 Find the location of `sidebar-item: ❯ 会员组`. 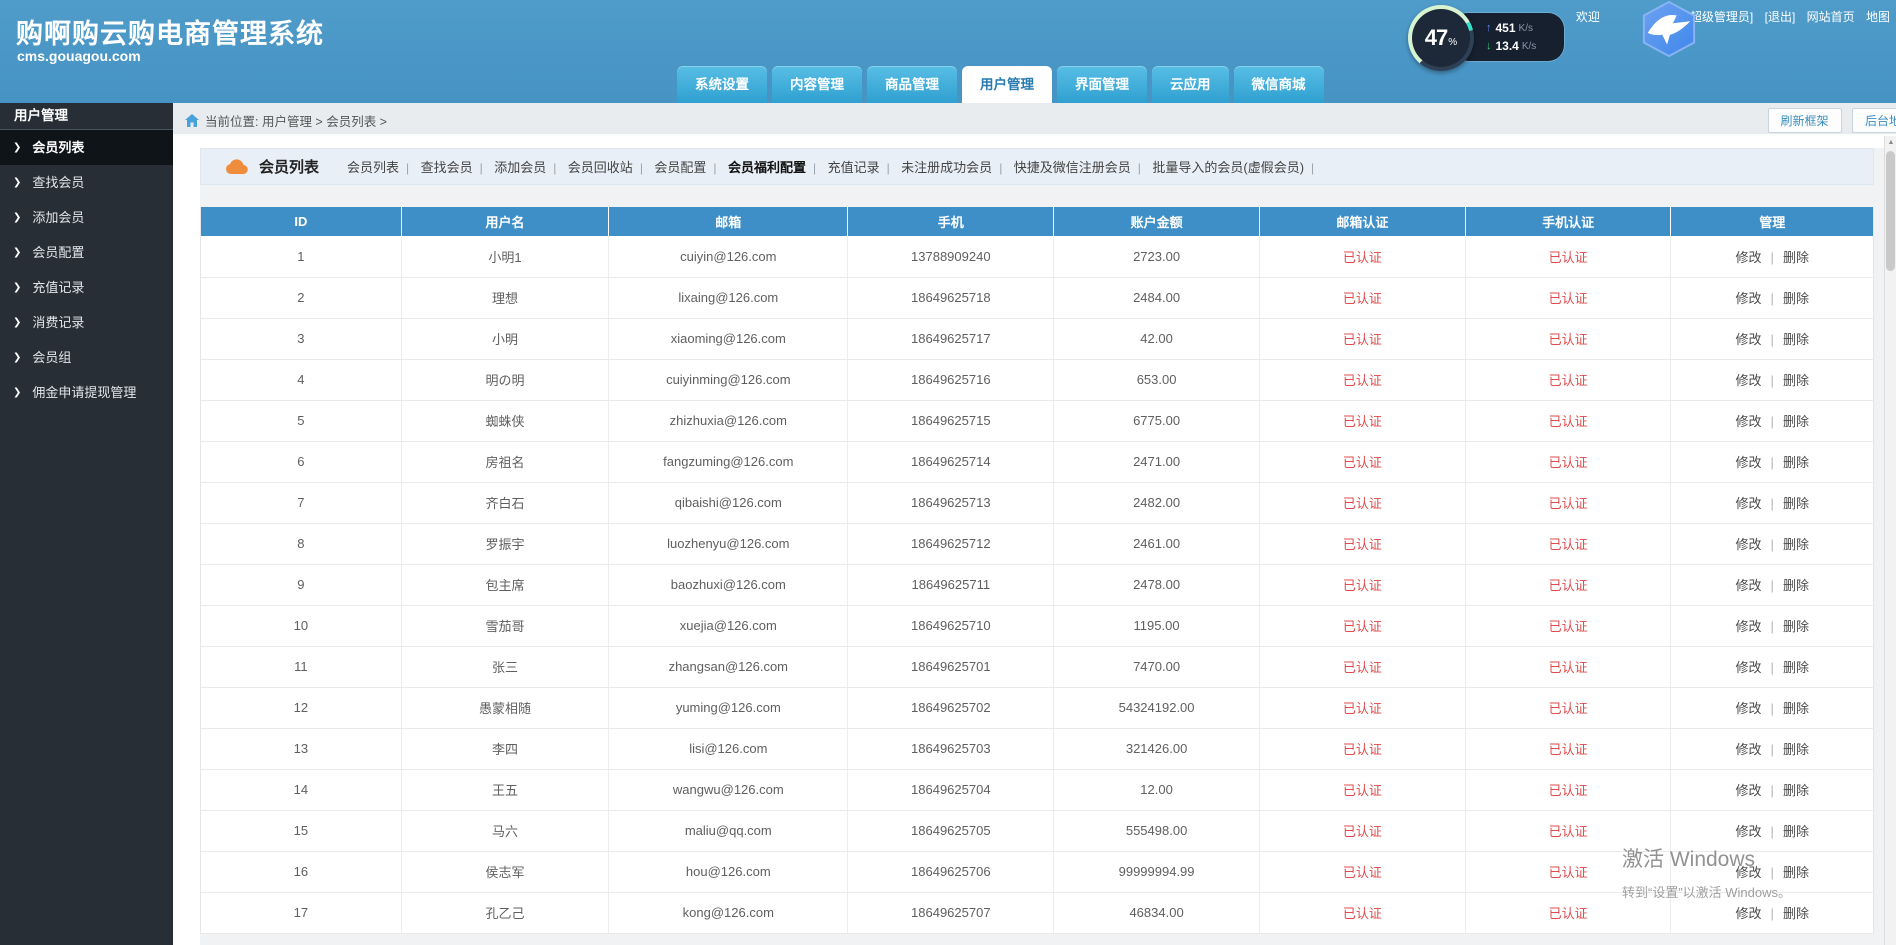

sidebar-item: ❯ 会员组 is located at coordinates (86, 357).